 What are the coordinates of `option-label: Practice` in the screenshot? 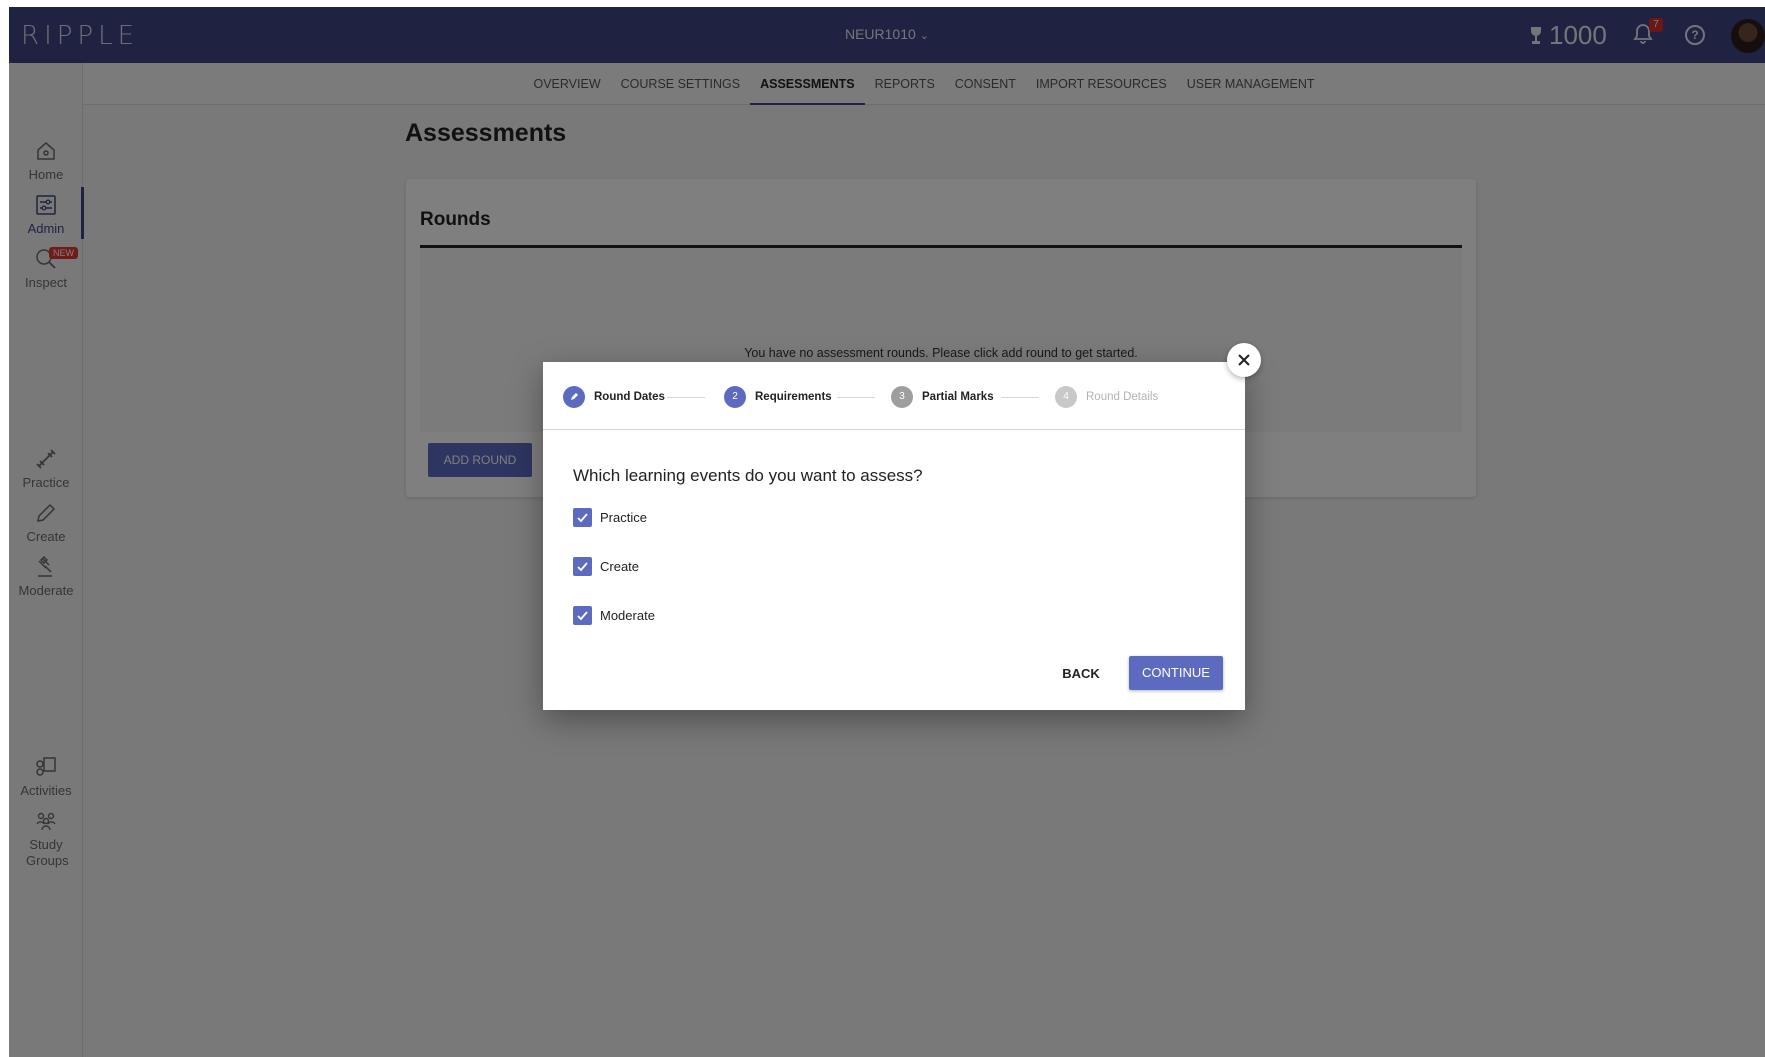 It's located at (623, 517).